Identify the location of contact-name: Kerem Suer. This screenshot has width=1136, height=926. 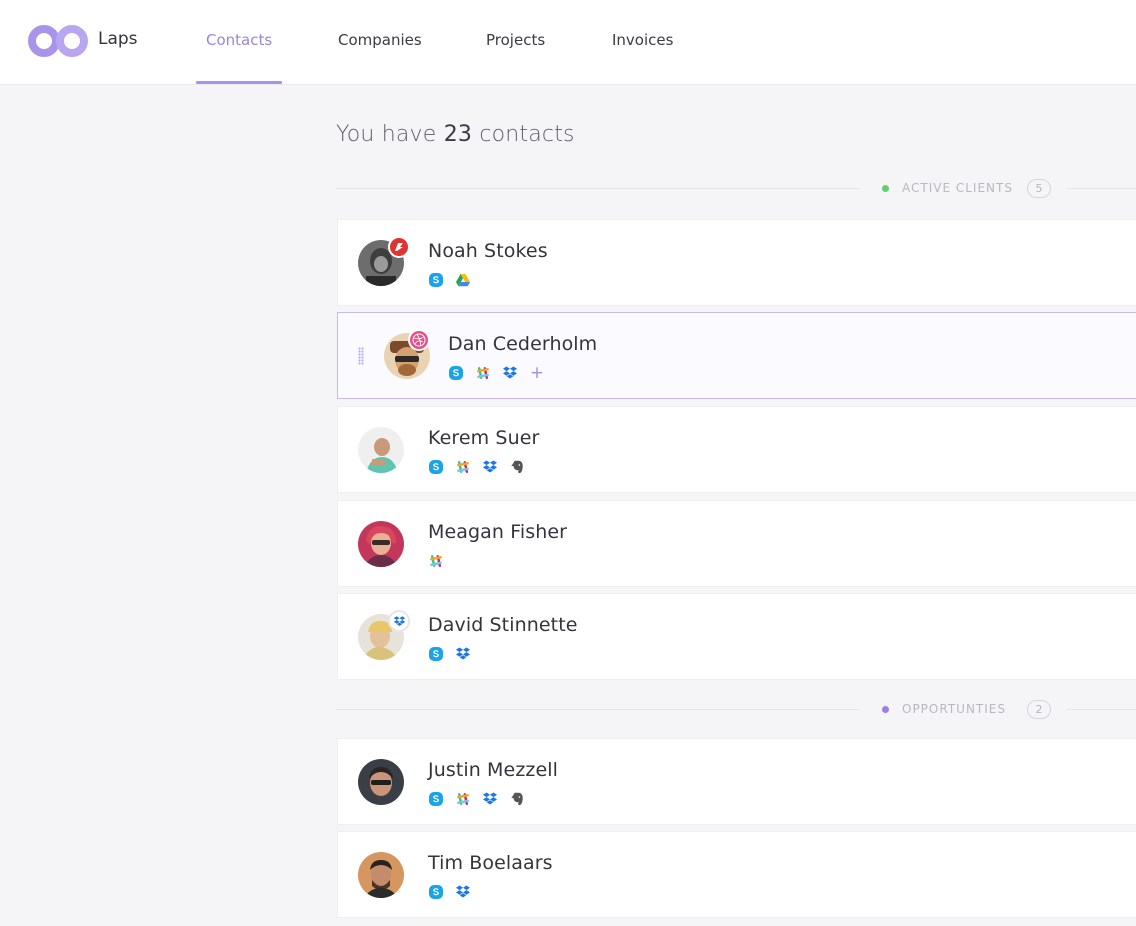
(483, 438).